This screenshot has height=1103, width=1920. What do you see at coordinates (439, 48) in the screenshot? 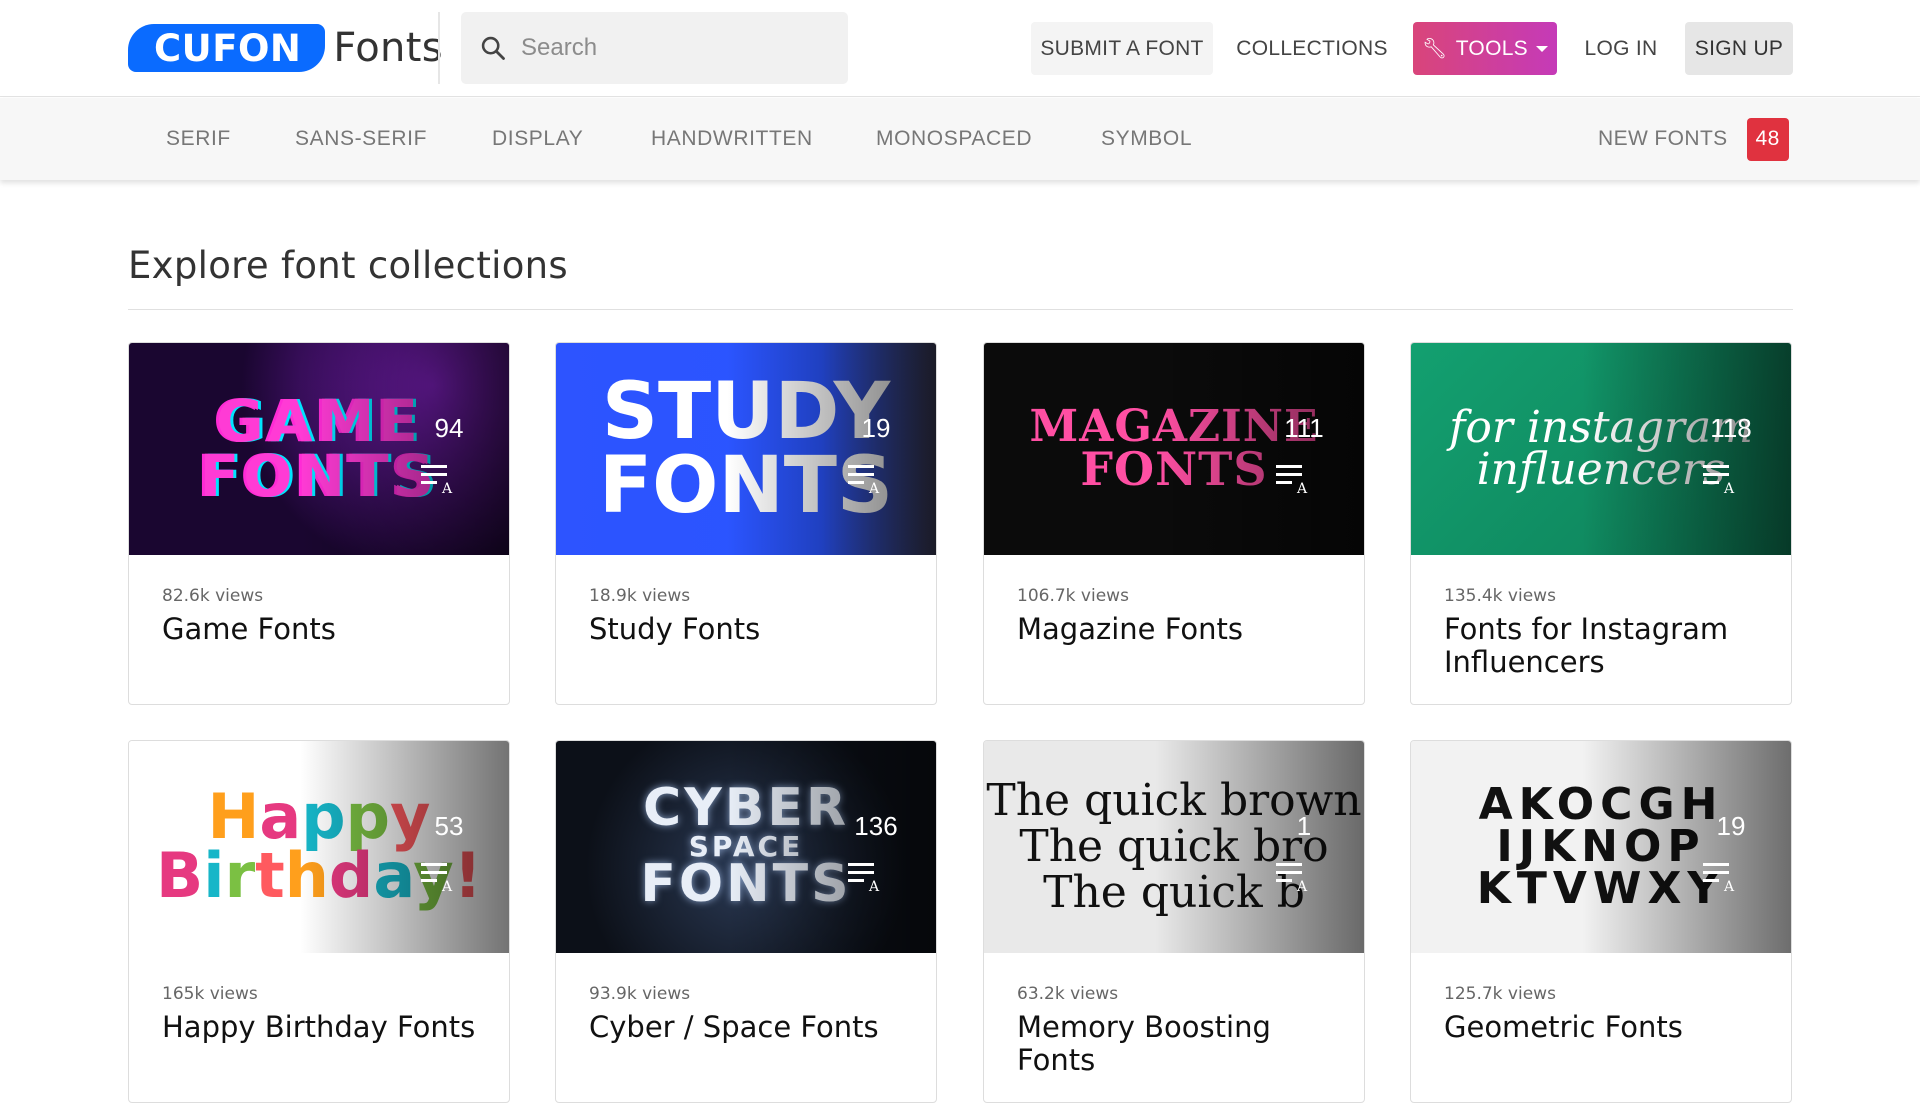
I see `header-divider` at bounding box center [439, 48].